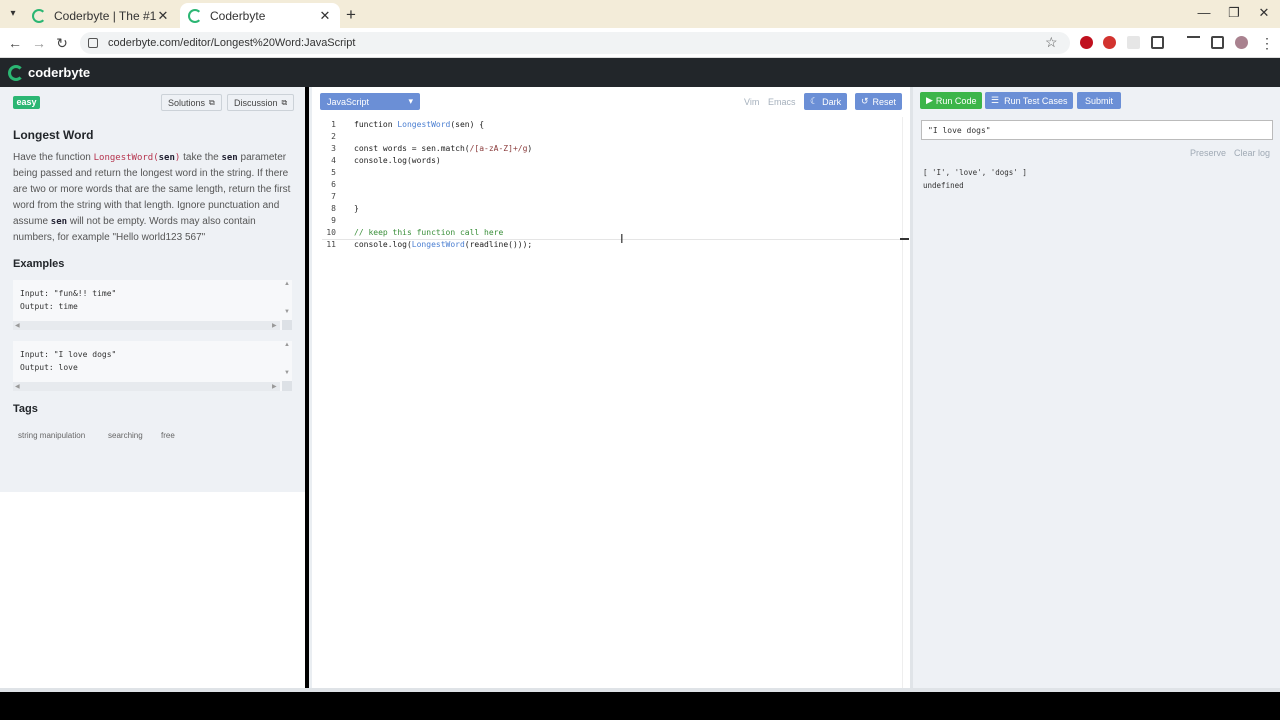 The image size is (1280, 720). I want to click on run-code-button: ▶ Run Code, so click(951, 100).